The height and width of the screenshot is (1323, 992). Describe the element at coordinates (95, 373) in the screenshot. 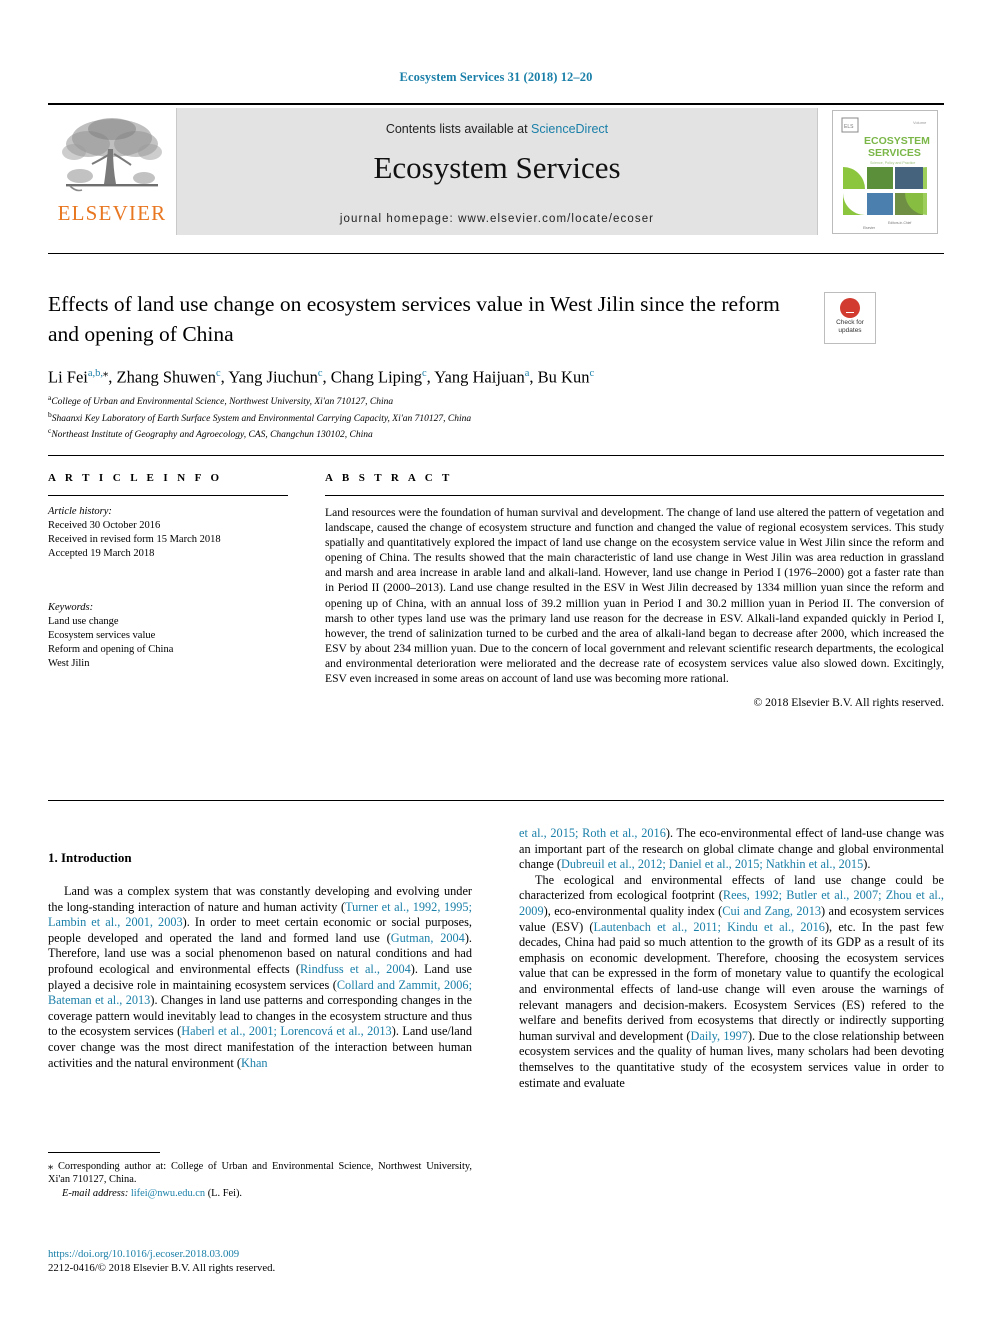

I see `author-affiliation-mark: a,b,` at that location.